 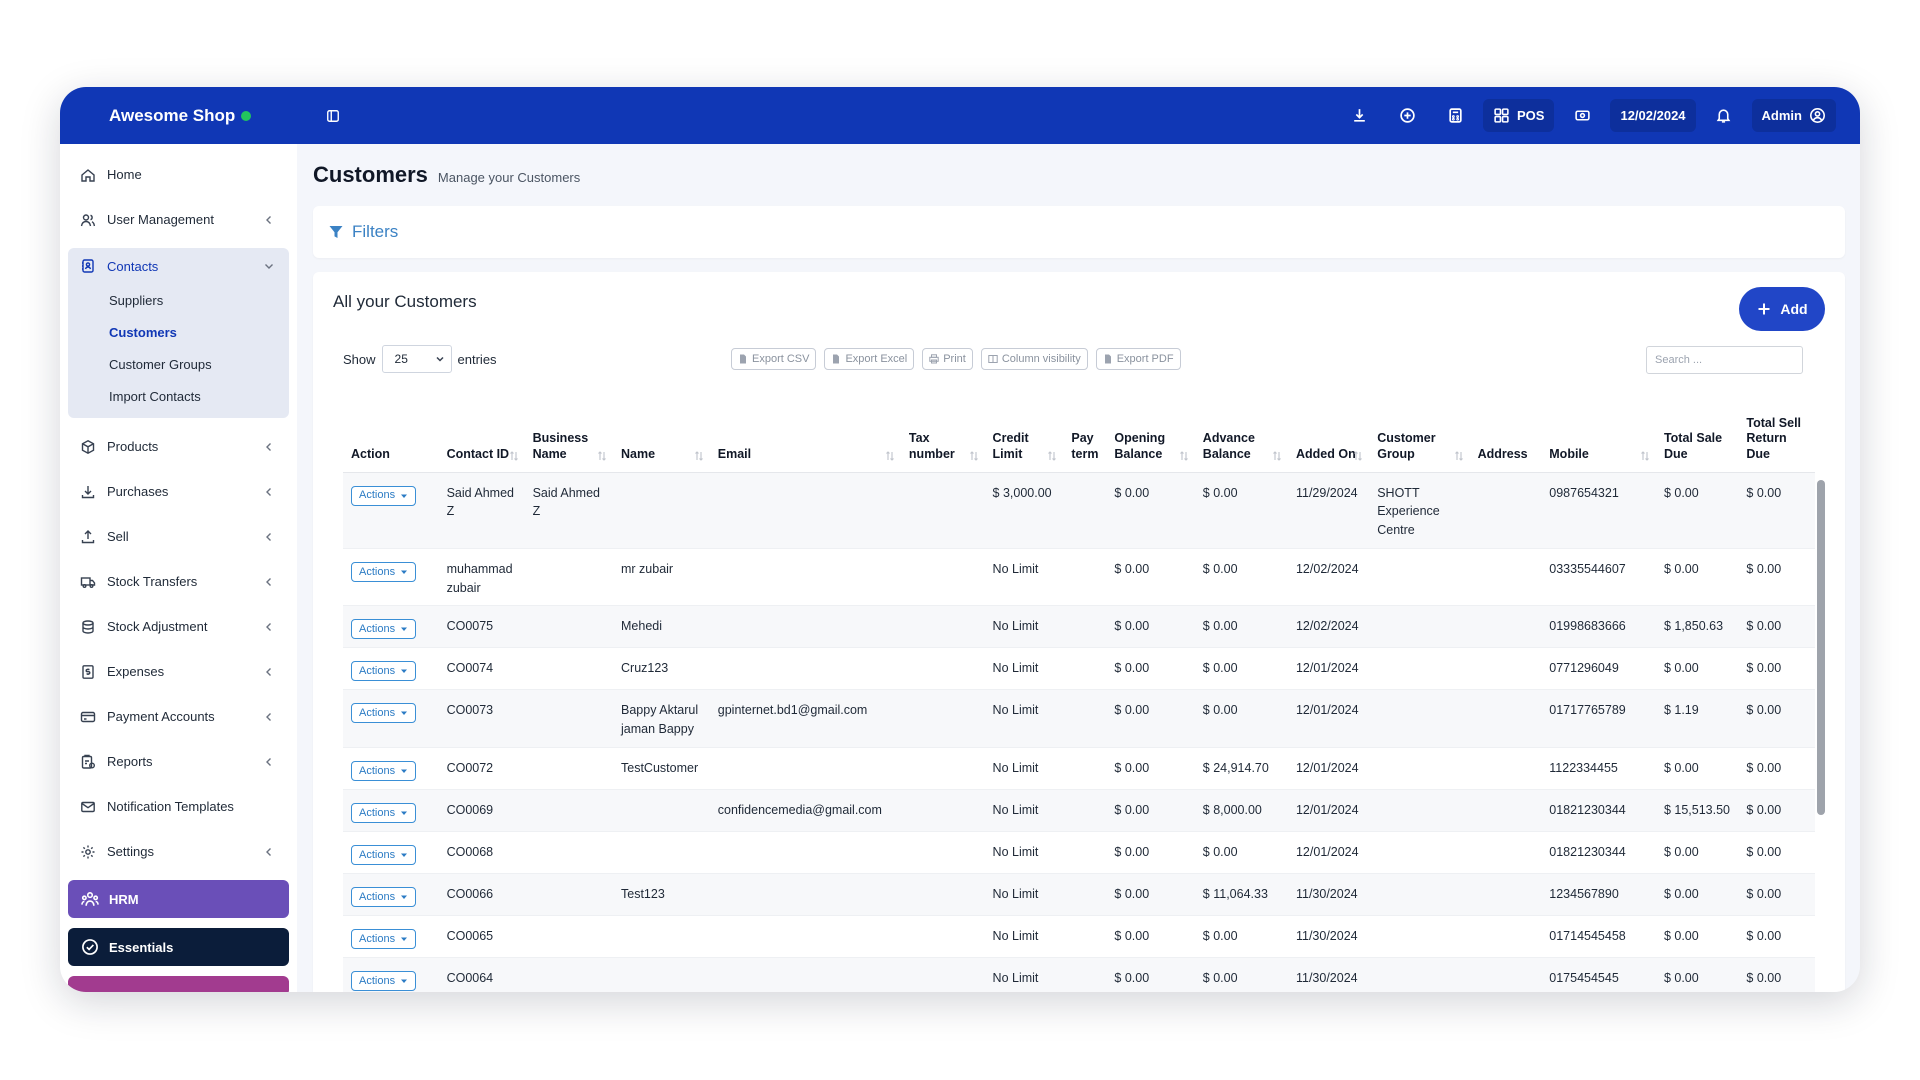 I want to click on column-header: Credit Limit, so click(x=1024, y=436).